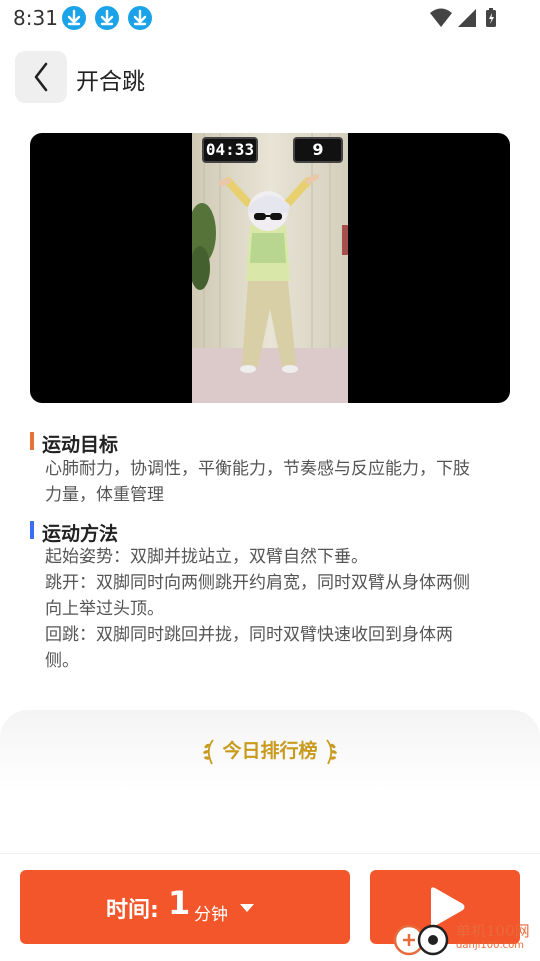 This screenshot has height=961, width=540. What do you see at coordinates (132, 910) in the screenshot?
I see `duration-label: 时间:` at bounding box center [132, 910].